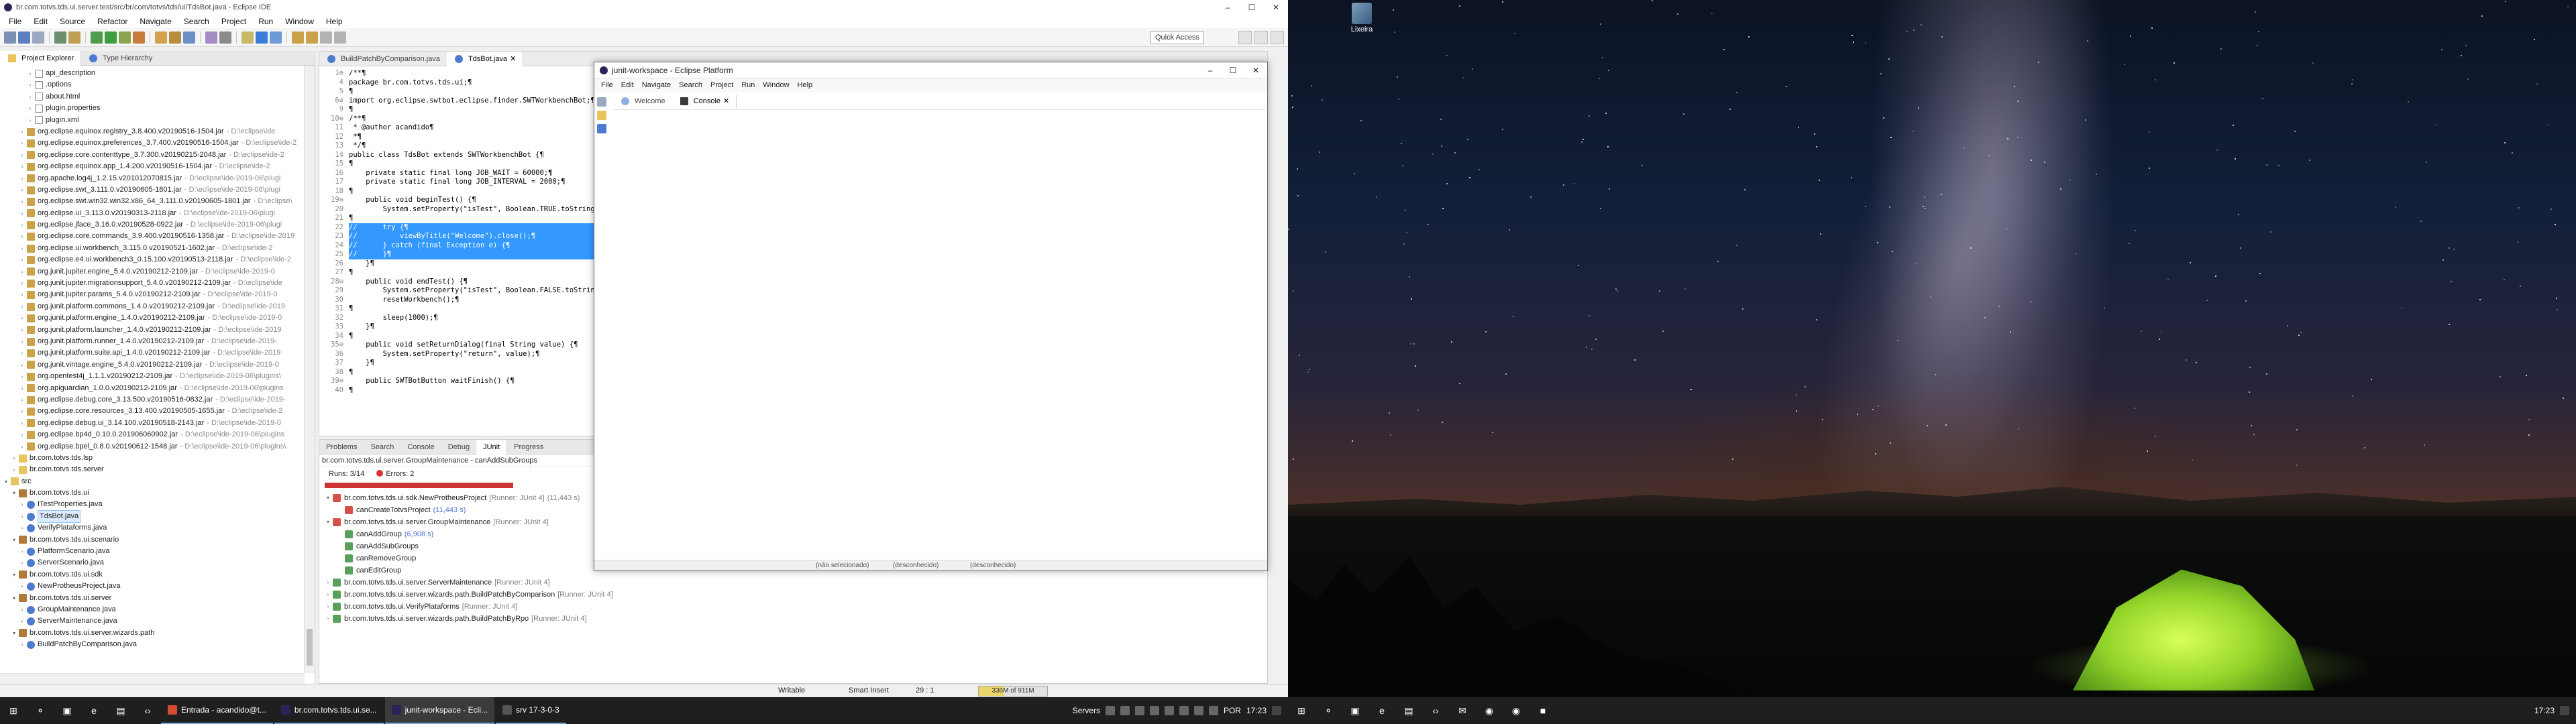  I want to click on back-icon, so click(326, 37).